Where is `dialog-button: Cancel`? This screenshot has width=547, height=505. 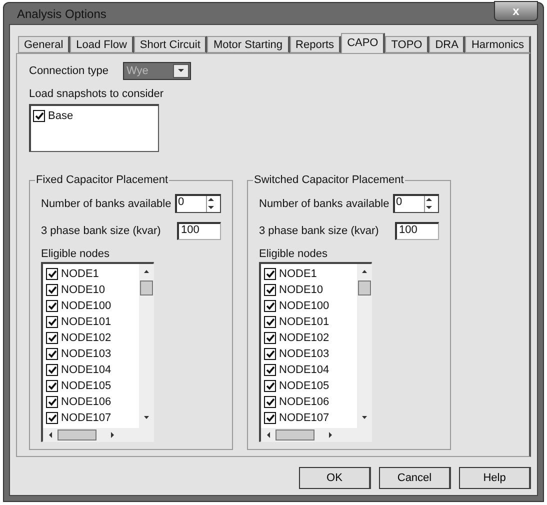 dialog-button: Cancel is located at coordinates (415, 478).